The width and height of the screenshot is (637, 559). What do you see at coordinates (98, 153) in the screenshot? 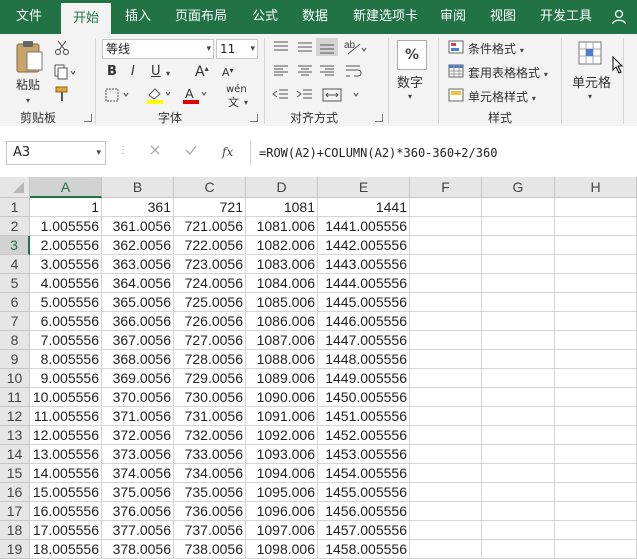
I see `name-box-dropdown-icon: ▾` at bounding box center [98, 153].